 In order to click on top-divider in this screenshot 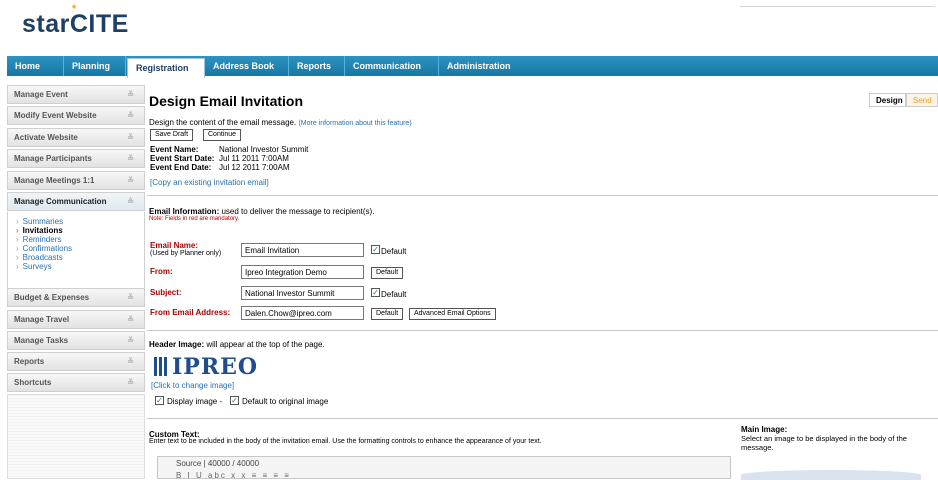, I will do `click(837, 6)`.